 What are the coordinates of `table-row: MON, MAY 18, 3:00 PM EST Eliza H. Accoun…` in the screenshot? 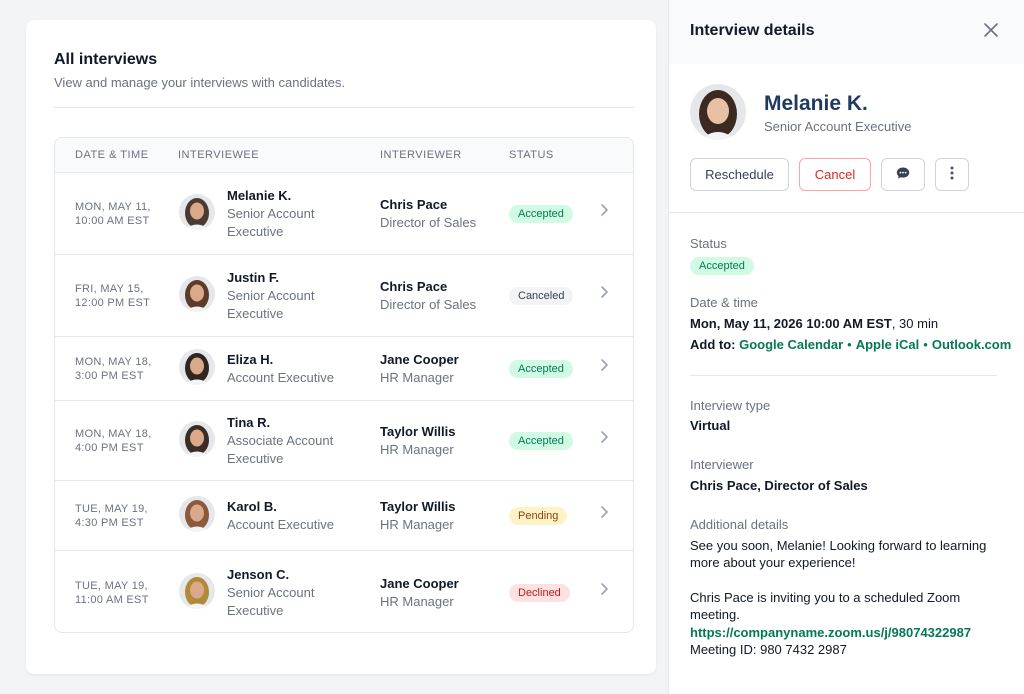 It's located at (344, 369).